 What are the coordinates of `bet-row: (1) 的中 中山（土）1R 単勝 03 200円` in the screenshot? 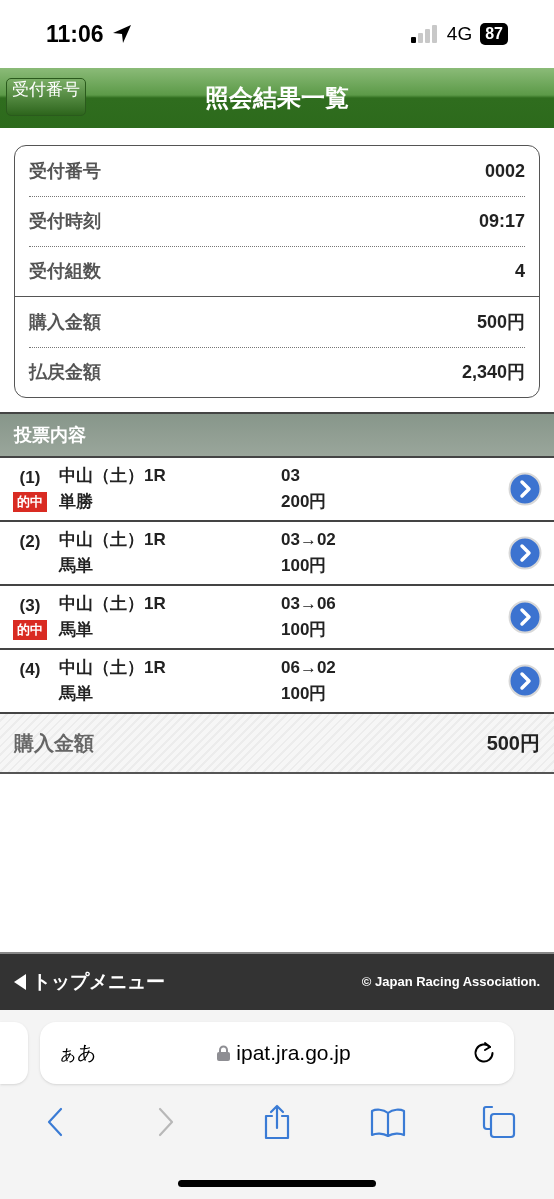 It's located at (277, 490).